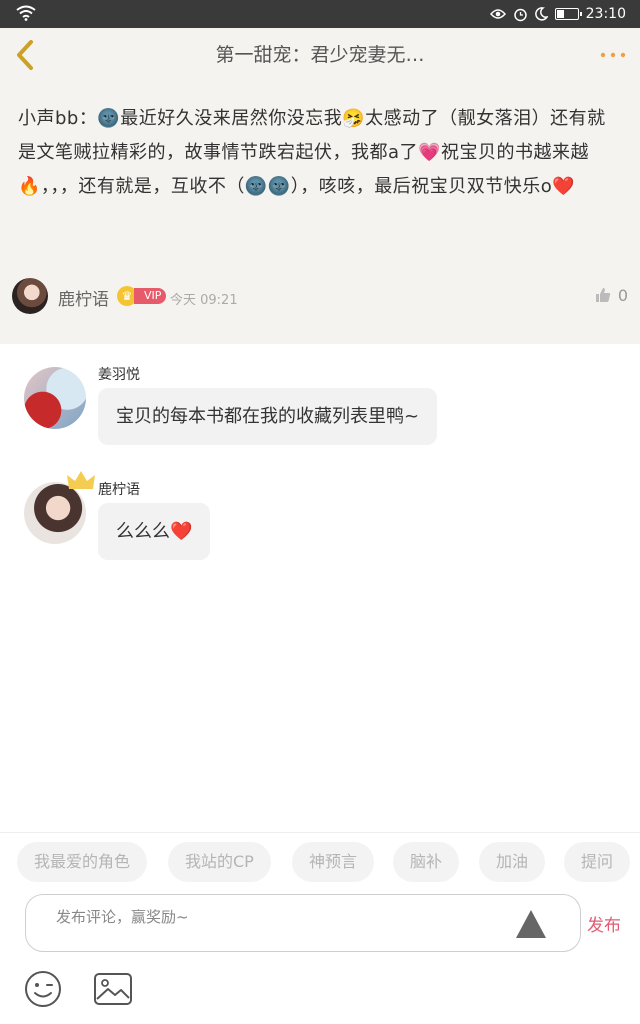 The width and height of the screenshot is (640, 1024). Describe the element at coordinates (597, 862) in the screenshot. I see `tag-chip: 提问` at that location.